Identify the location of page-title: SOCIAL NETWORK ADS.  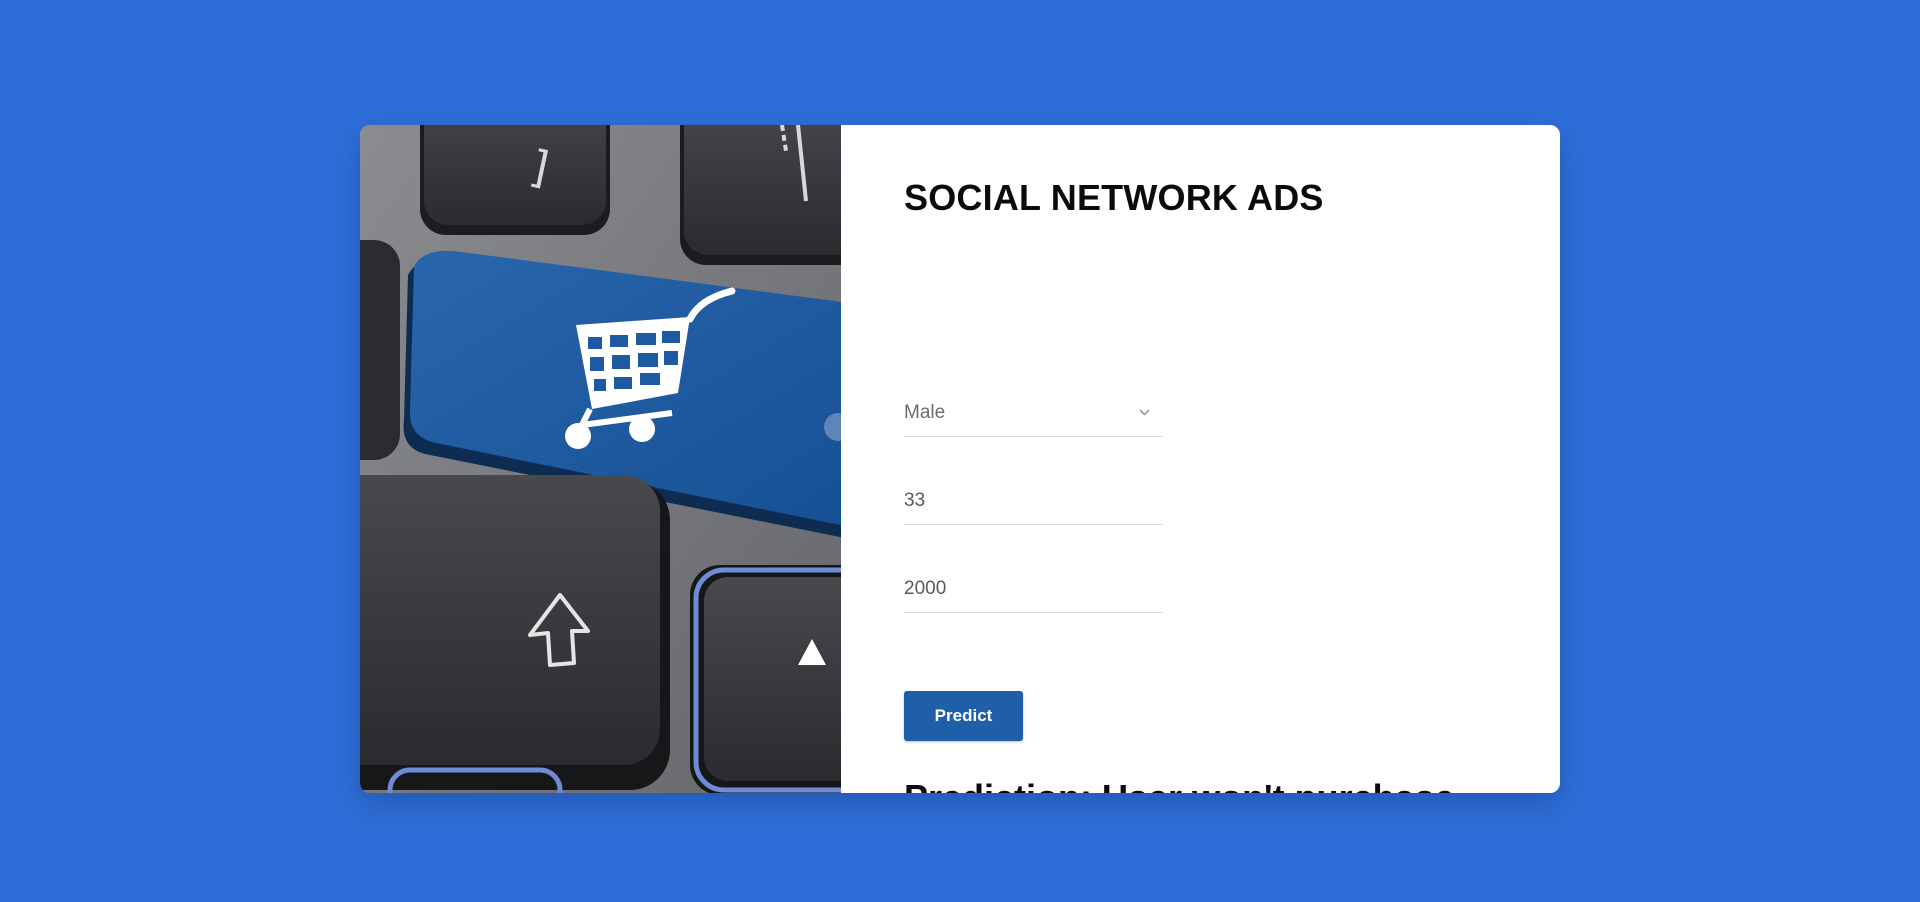
(1114, 197).